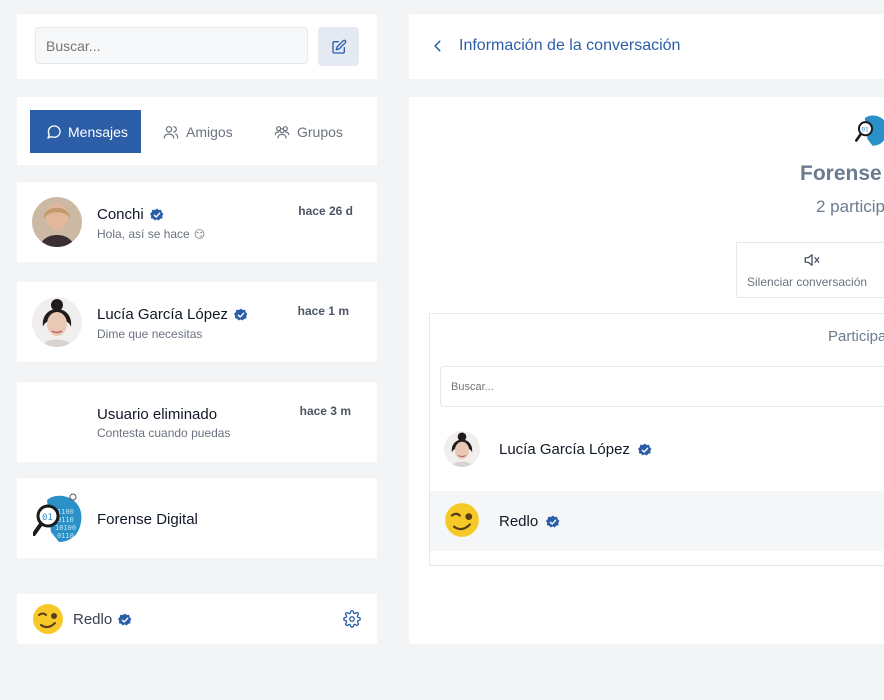 The image size is (884, 700). I want to click on users-icon, so click(171, 132).